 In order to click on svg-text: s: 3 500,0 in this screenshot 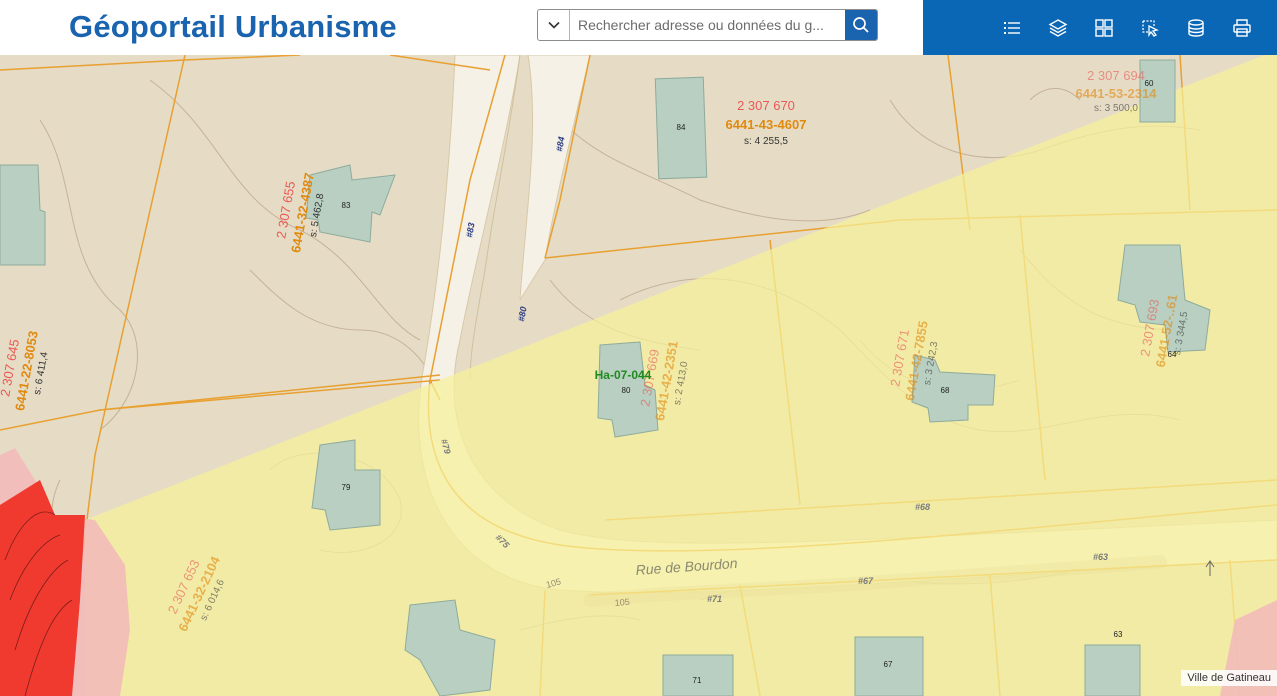, I will do `click(1116, 108)`.